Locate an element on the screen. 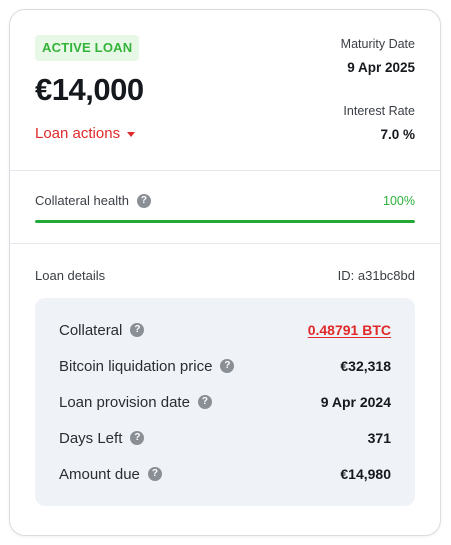  collateral-health-label: Collateral health ? is located at coordinates (93, 200).